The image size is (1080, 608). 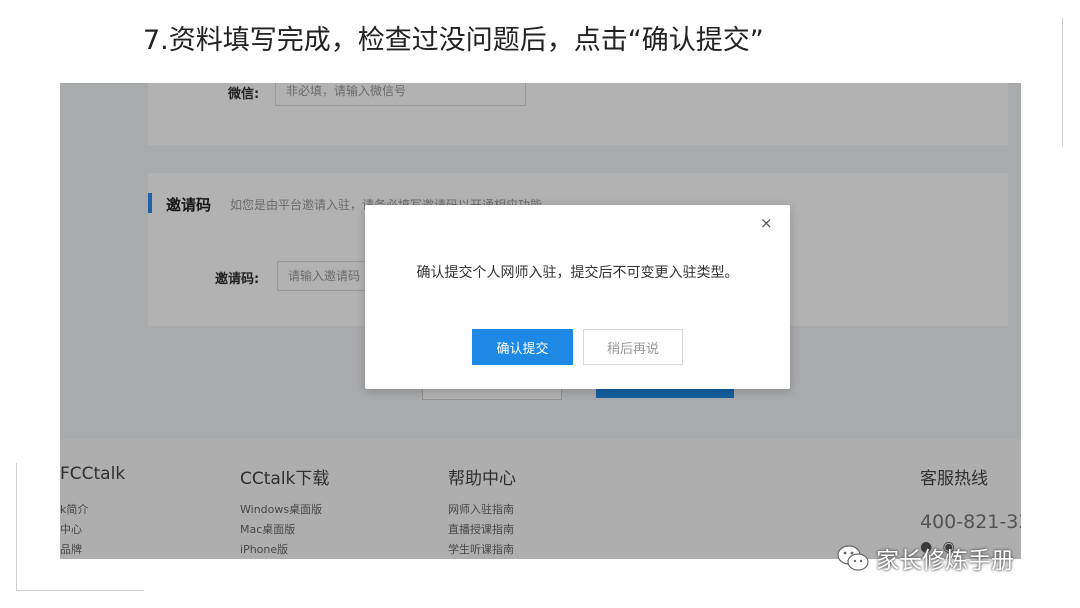 I want to click on step-instruction: 7.资料填写完成，检查过没问题后，点击“确认提交”, so click(x=453, y=40).